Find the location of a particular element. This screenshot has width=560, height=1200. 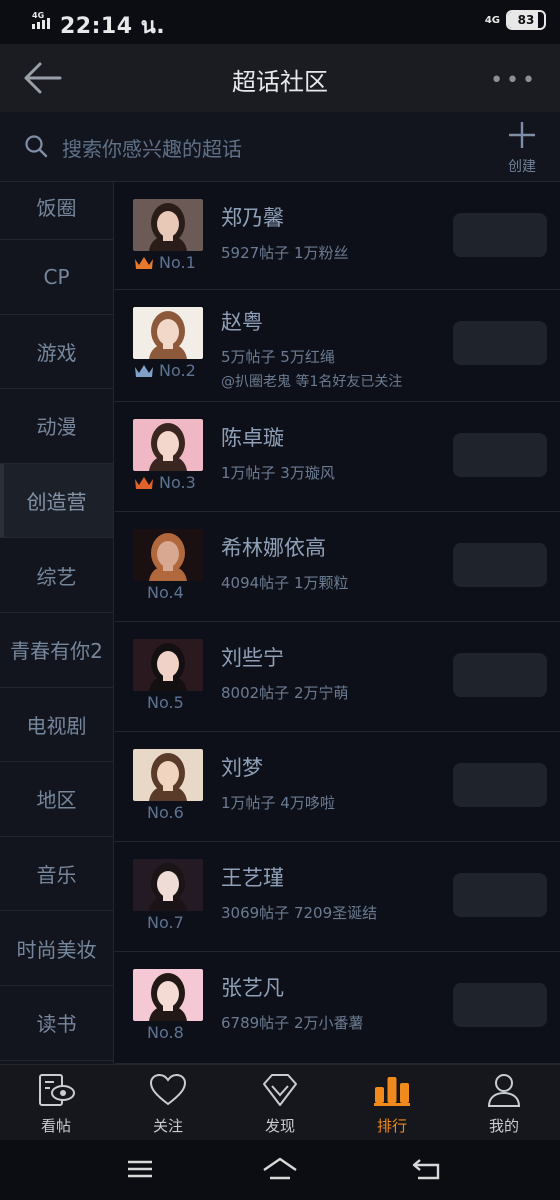

status-bar: 4G 22:14 น. 4G 83 is located at coordinates (280, 22).